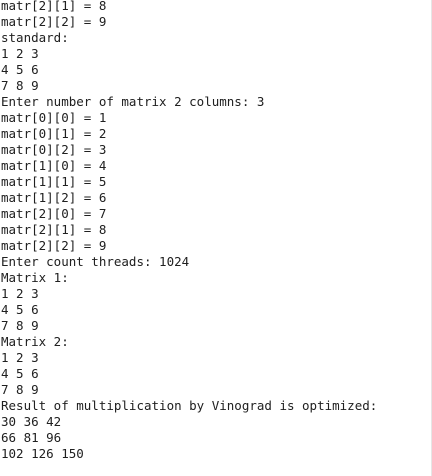 The image size is (432, 476). Describe the element at coordinates (35, 277) in the screenshot. I see `console-line: Matrix 1:` at that location.